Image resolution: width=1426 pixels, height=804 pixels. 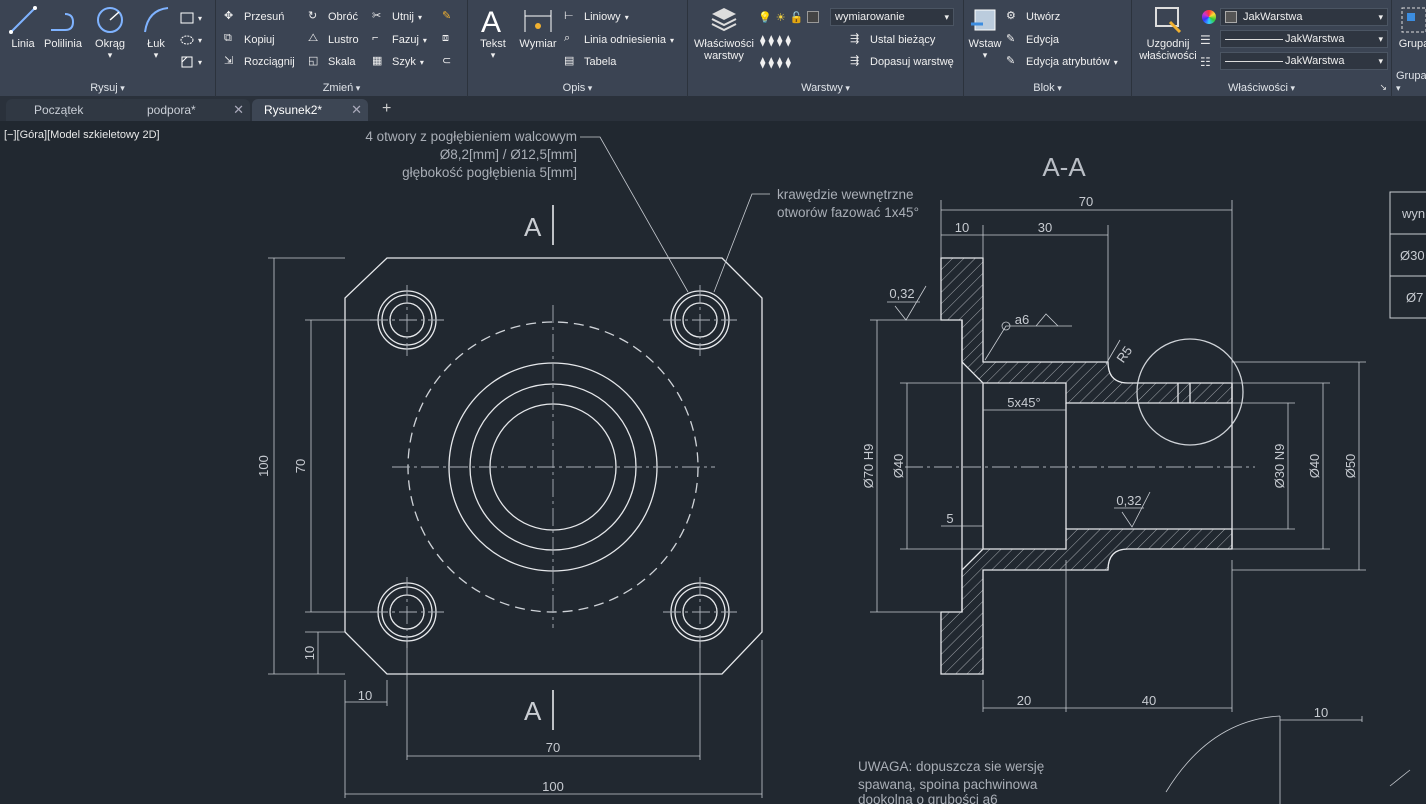 I want to click on warning-line2: spawaną, spoina pachwinowa, so click(x=948, y=784).